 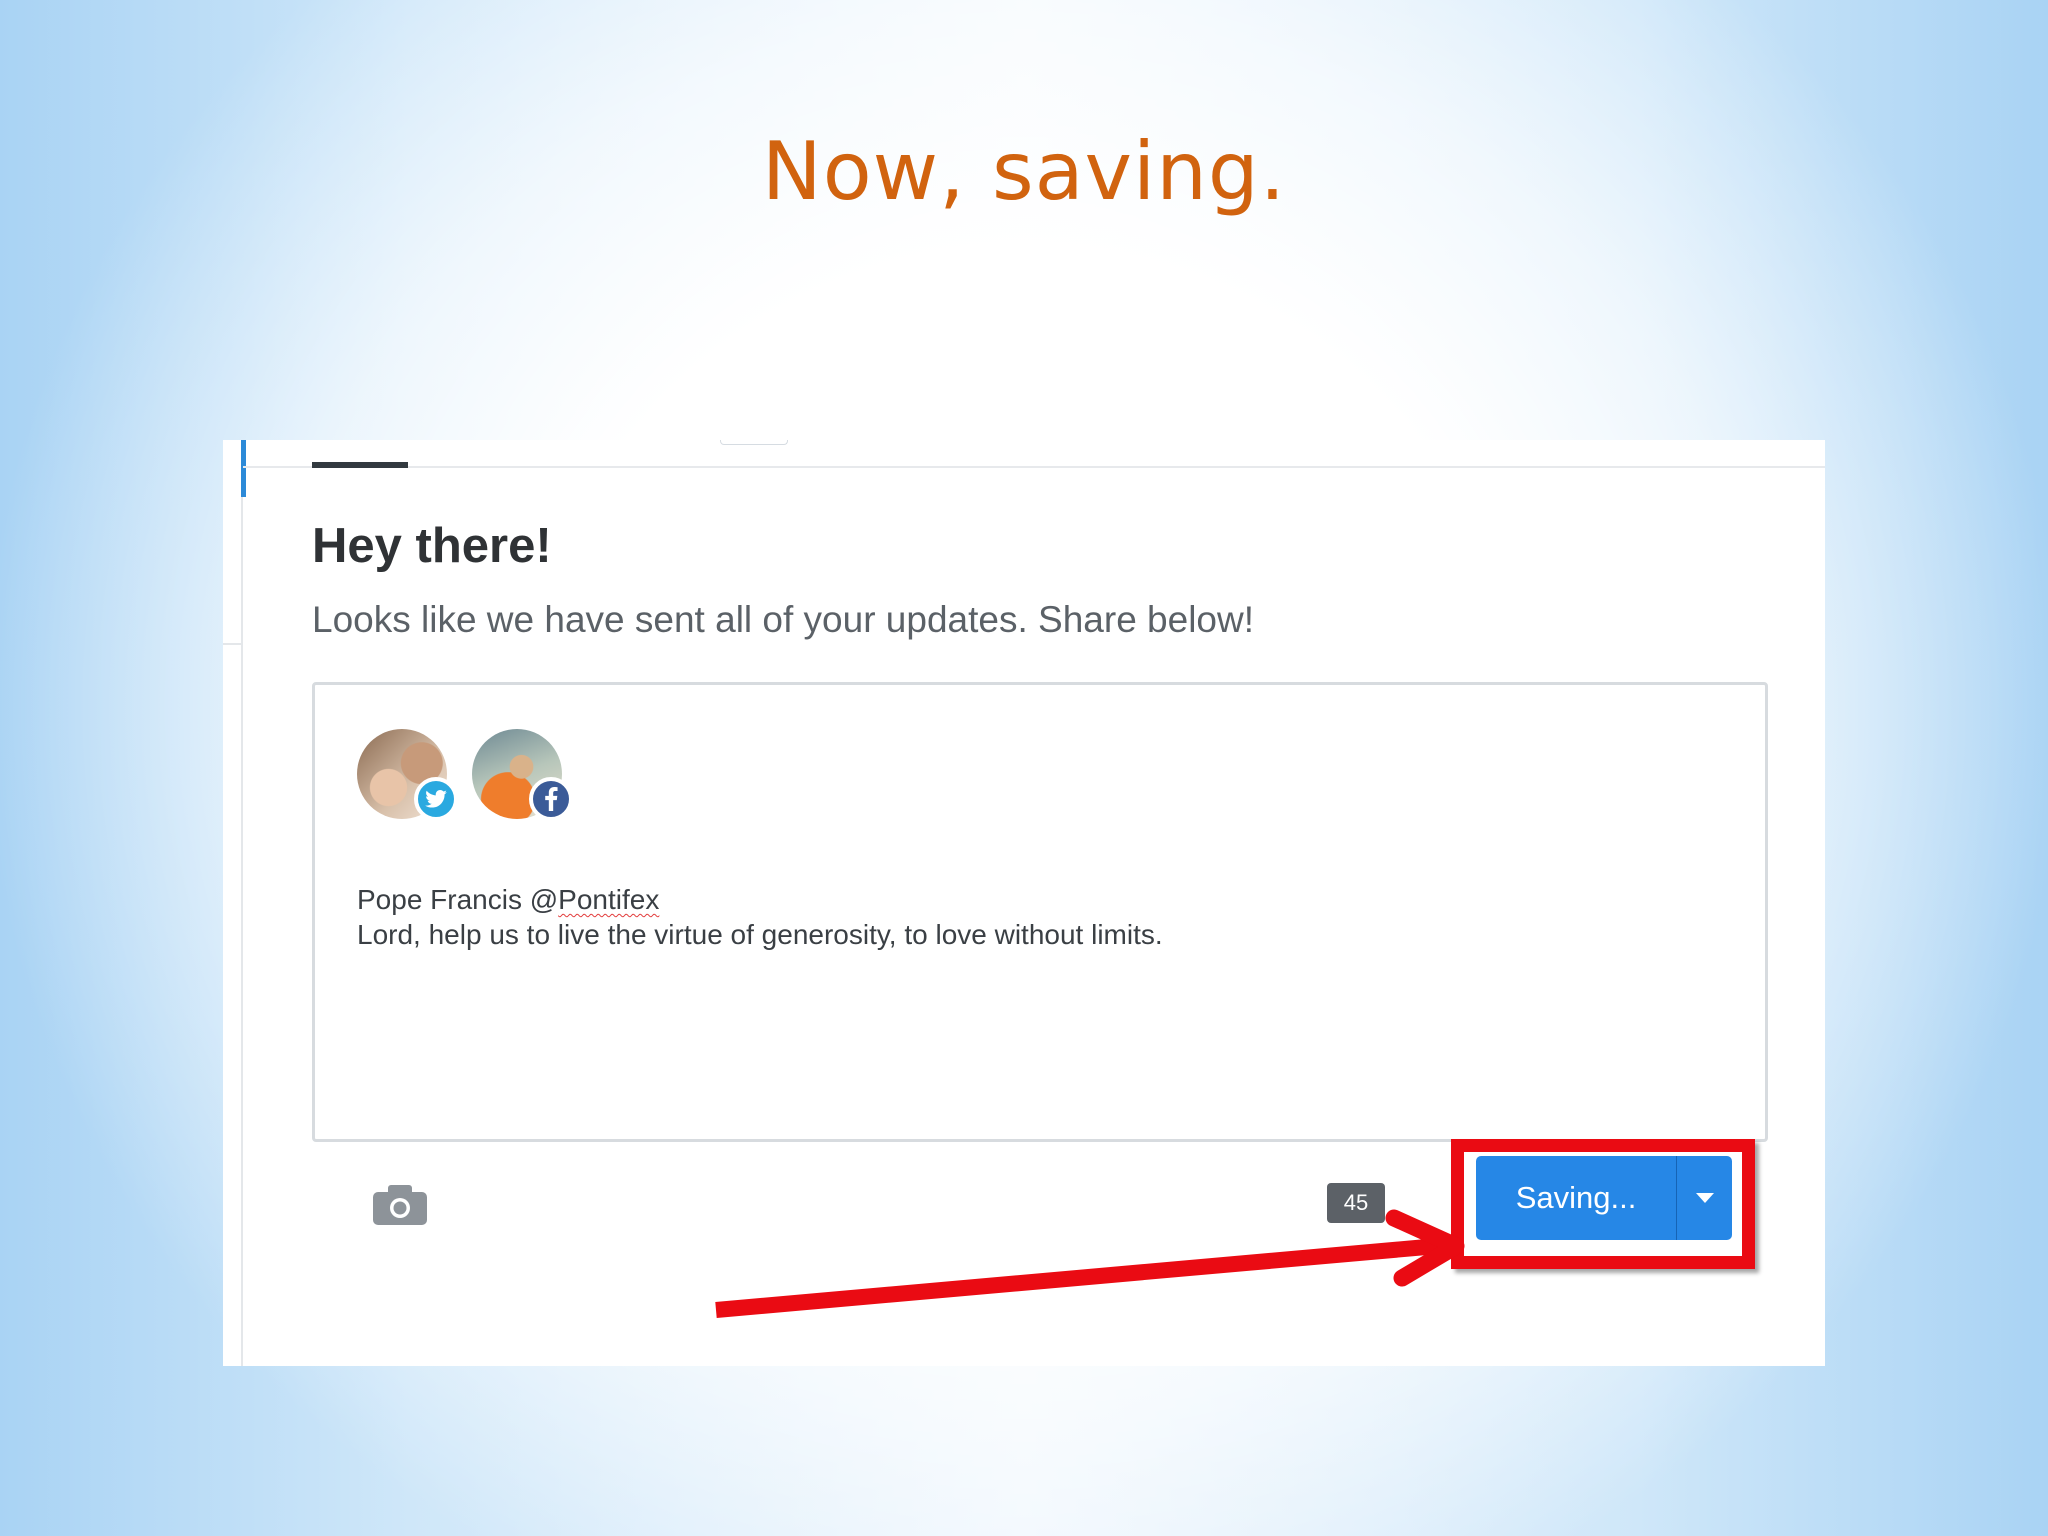 I want to click on sidebar-rail, so click(x=242, y=903).